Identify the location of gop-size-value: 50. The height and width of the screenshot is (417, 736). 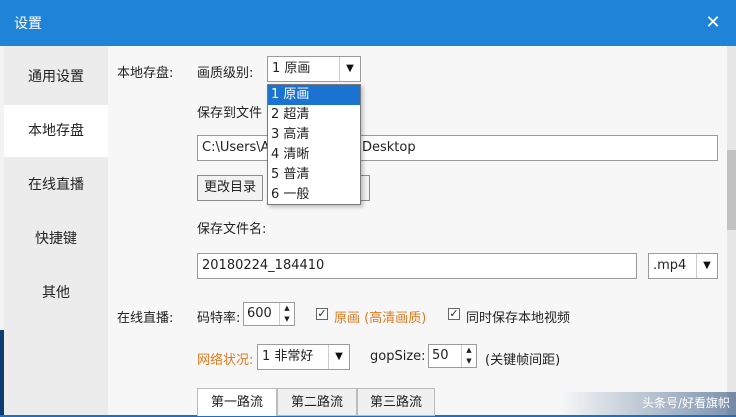
(440, 355).